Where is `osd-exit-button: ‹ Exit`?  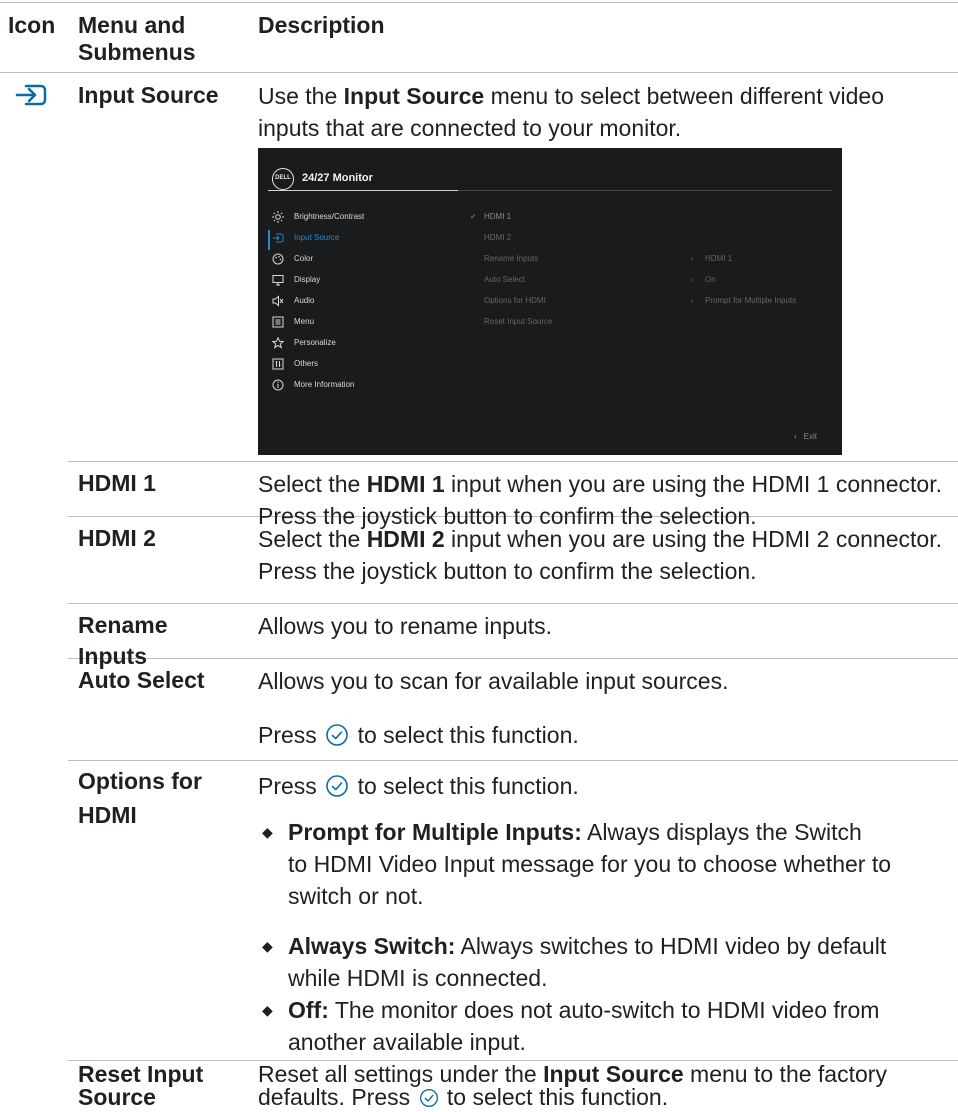 osd-exit-button: ‹ Exit is located at coordinates (805, 436).